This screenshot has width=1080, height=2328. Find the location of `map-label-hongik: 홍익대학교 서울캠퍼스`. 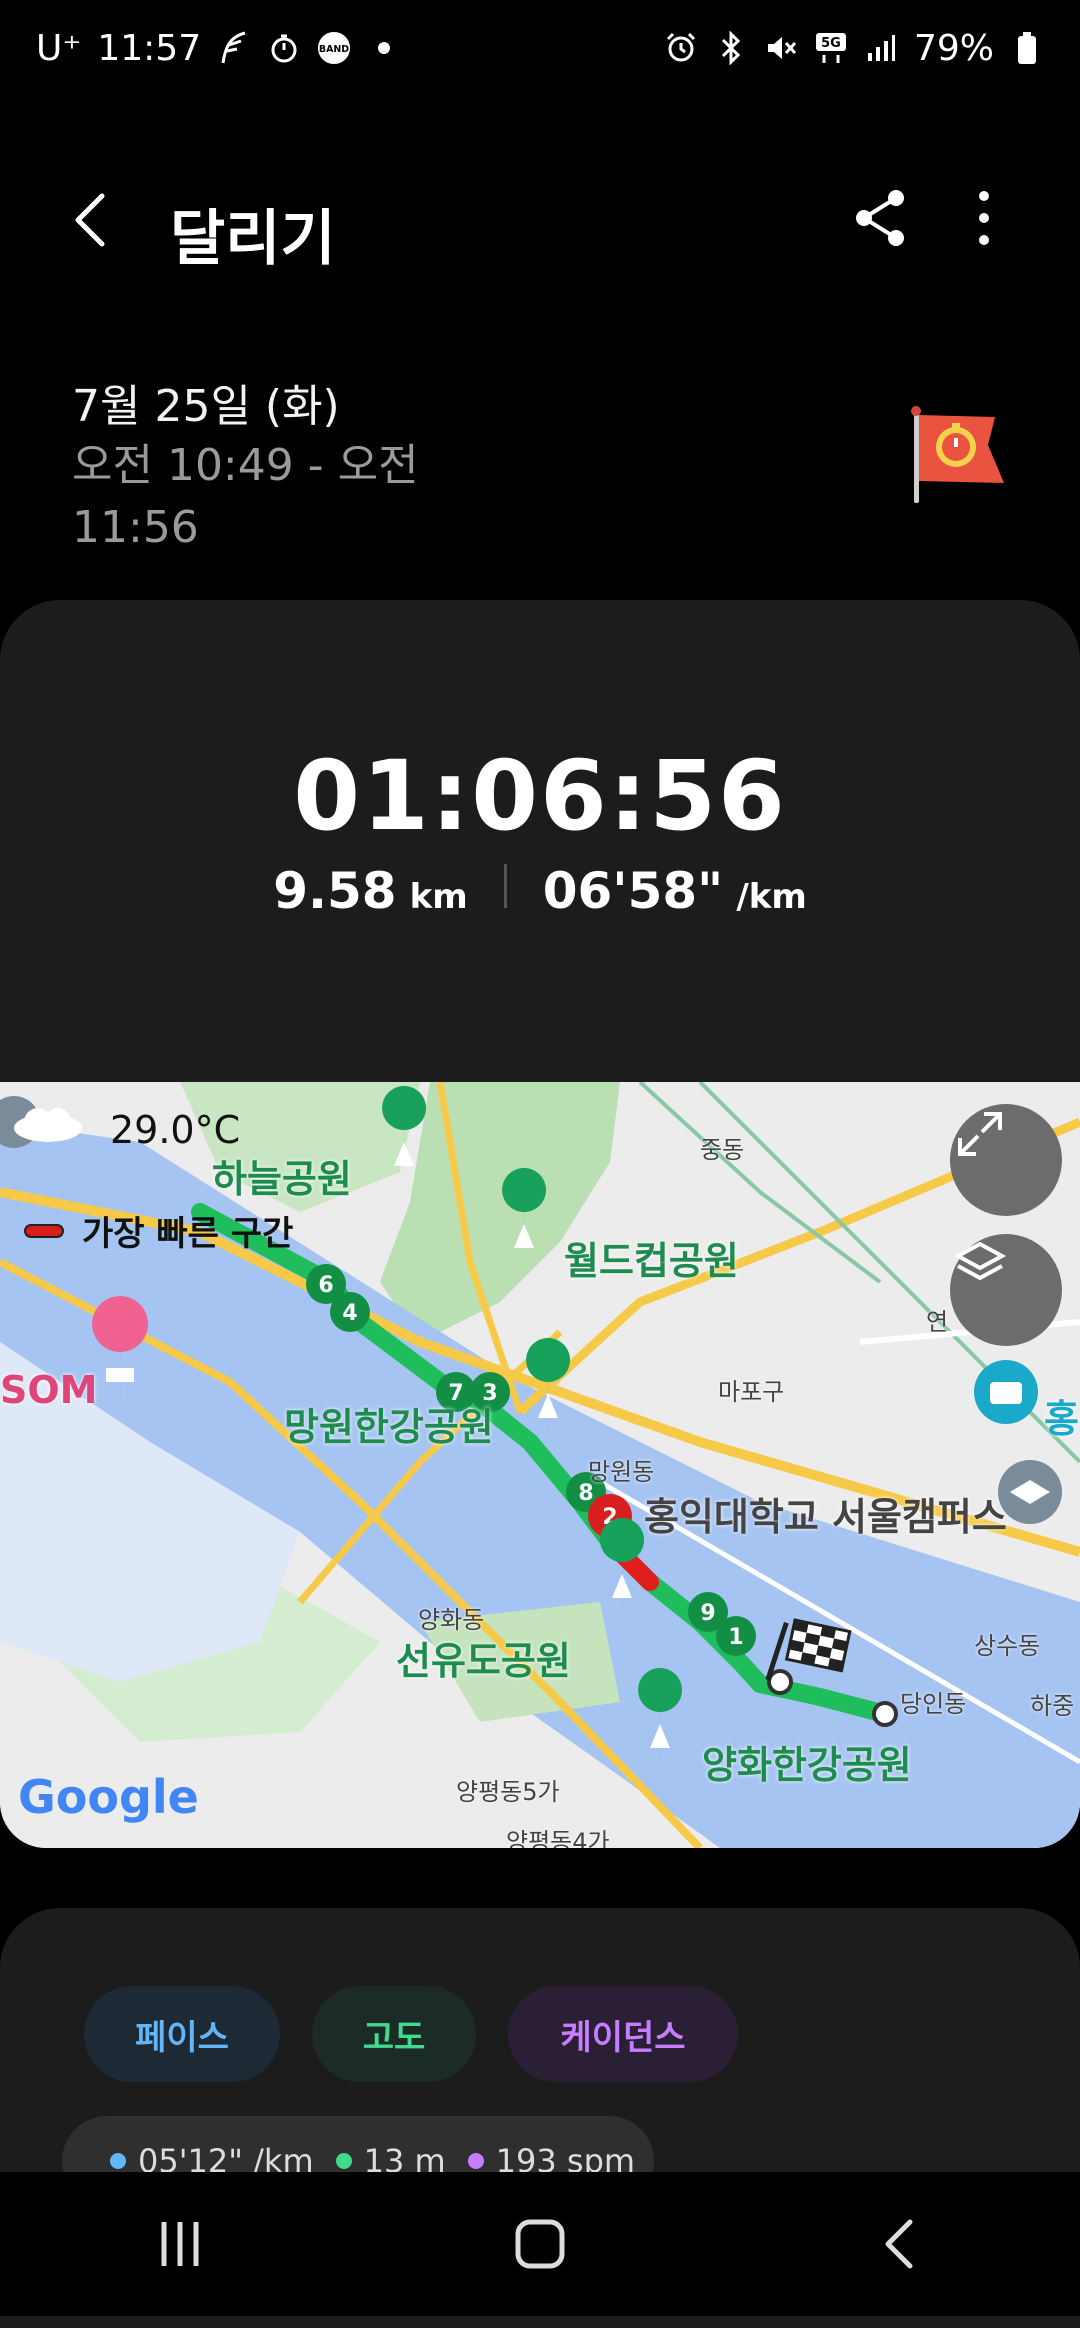

map-label-hongik: 홍익대학교 서울캠퍼스 is located at coordinates (825, 1517).